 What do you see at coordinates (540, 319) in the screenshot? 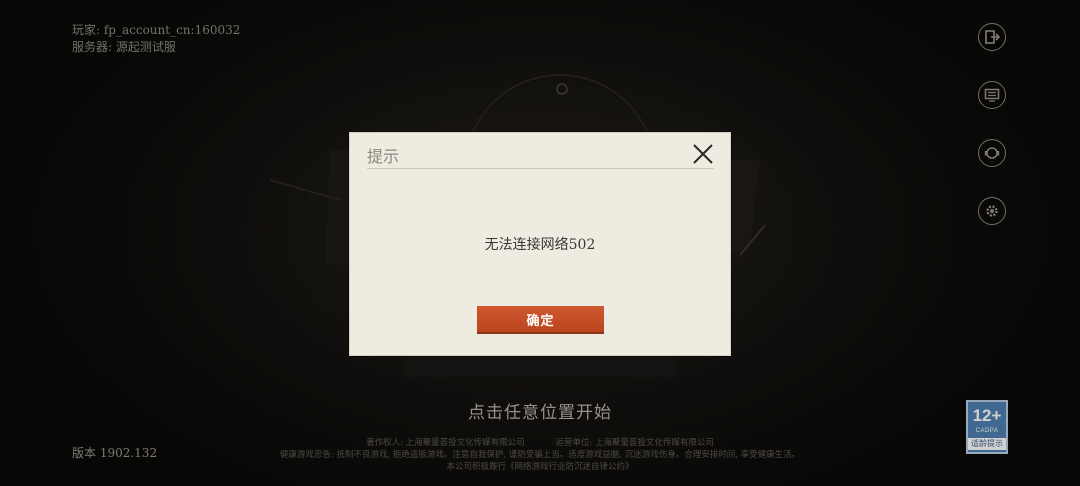
I see `confirm-button: 确定` at bounding box center [540, 319].